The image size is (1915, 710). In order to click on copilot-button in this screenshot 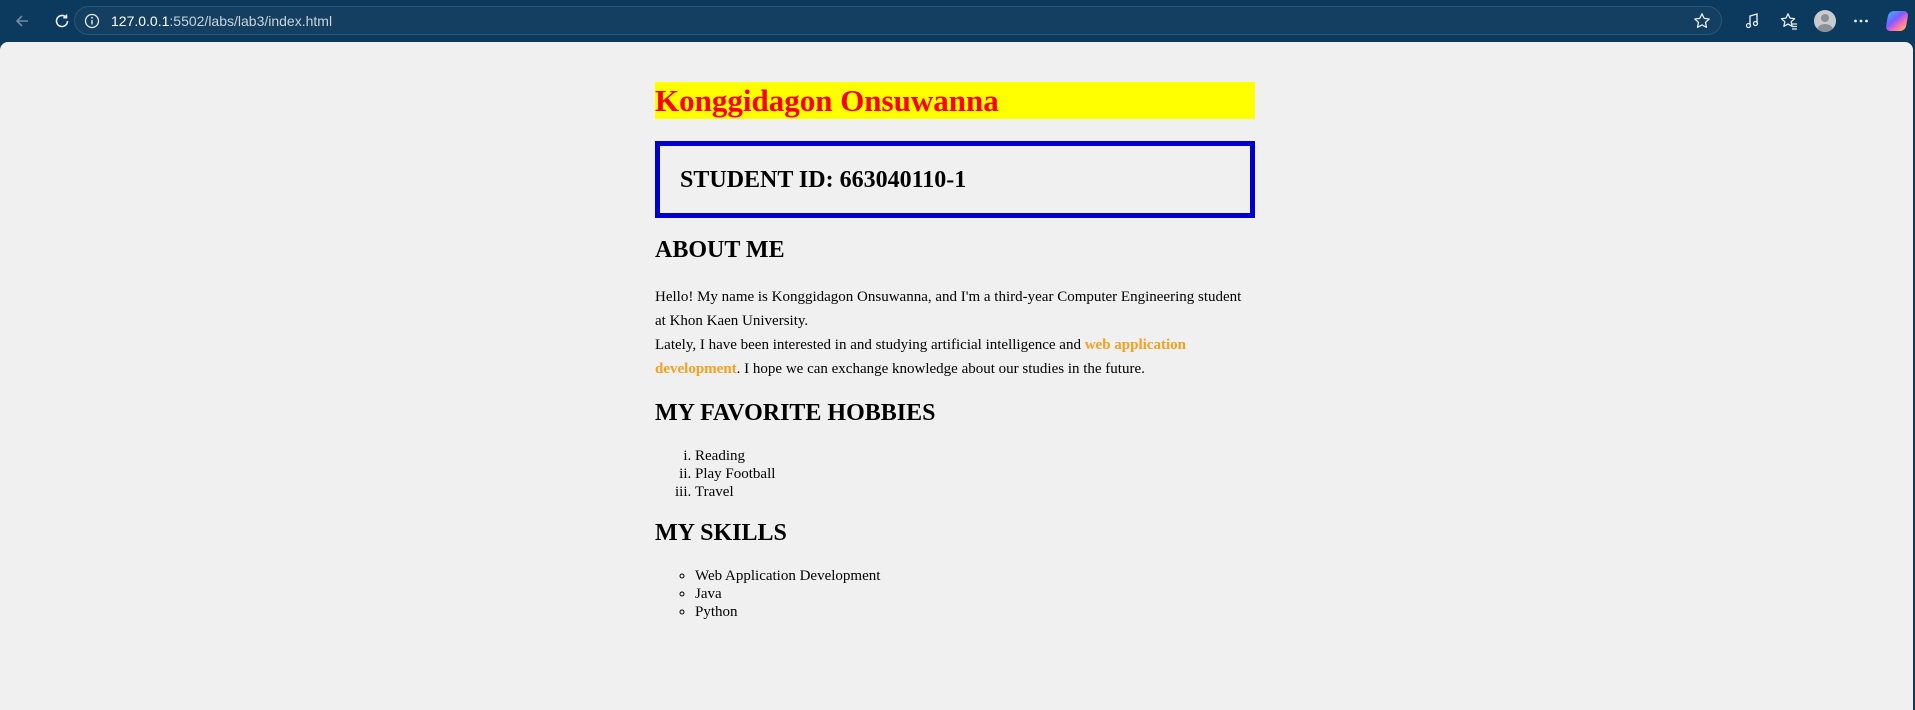, I will do `click(1897, 21)`.